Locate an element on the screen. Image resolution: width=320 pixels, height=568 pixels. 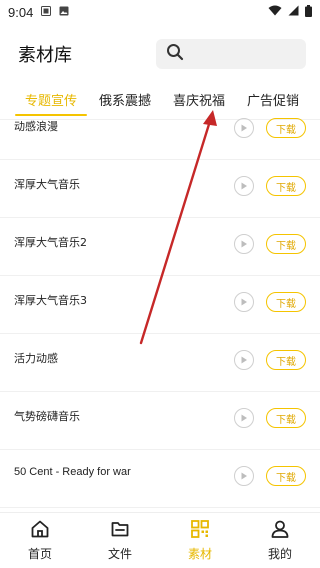
nav-home-label: 首页 is located at coordinates (39, 554).